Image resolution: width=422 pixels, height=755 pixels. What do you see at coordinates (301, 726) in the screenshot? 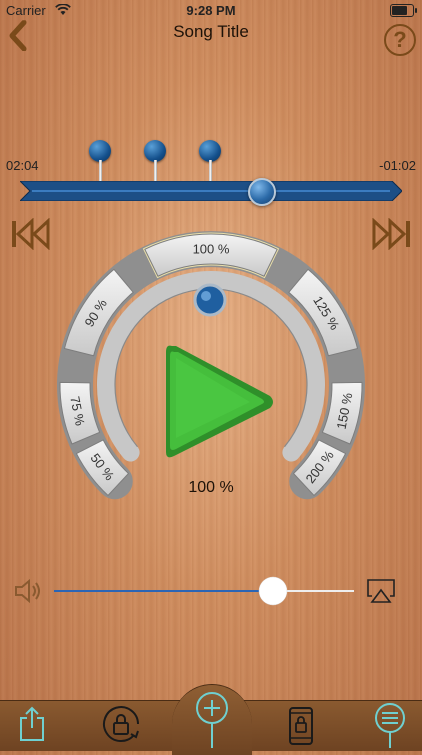
I see `screen-lock-icon` at bounding box center [301, 726].